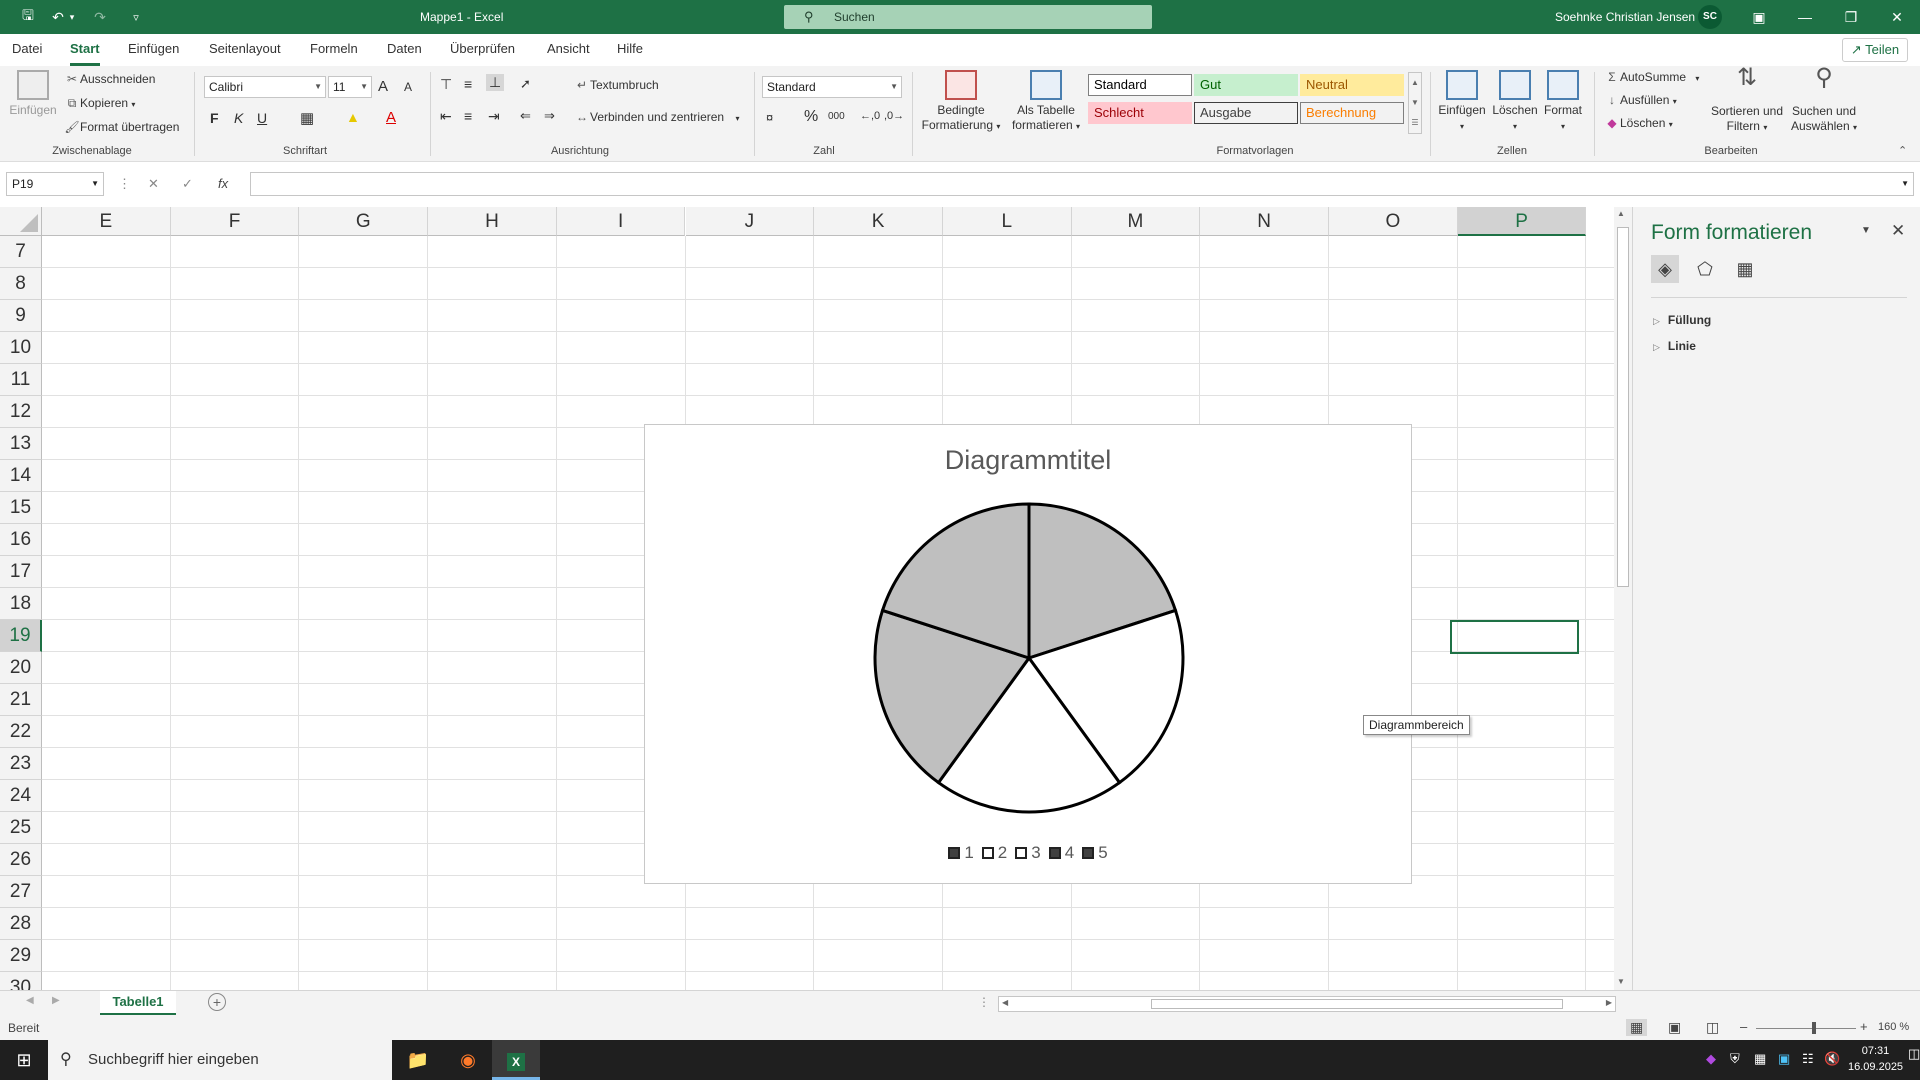 This screenshot has width=1920, height=1082. I want to click on undo-dropdown-icon: ▾, so click(72, 17).